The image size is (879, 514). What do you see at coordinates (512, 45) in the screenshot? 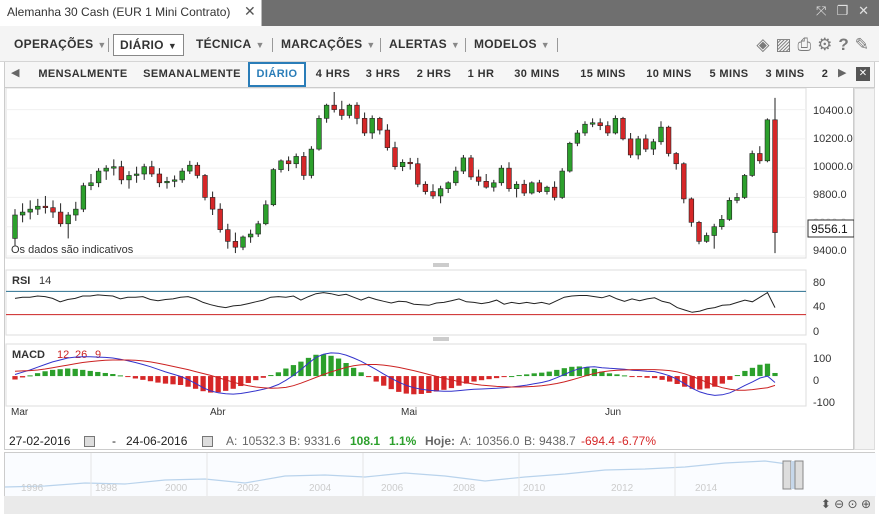
I see `menu-modelos: MODELOS ▼` at bounding box center [512, 45].